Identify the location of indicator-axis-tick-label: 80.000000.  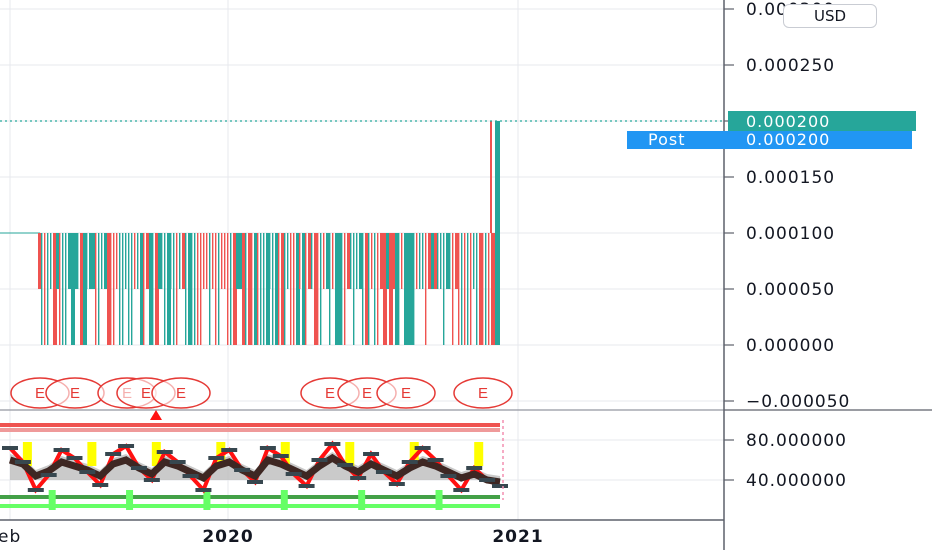
(796, 441).